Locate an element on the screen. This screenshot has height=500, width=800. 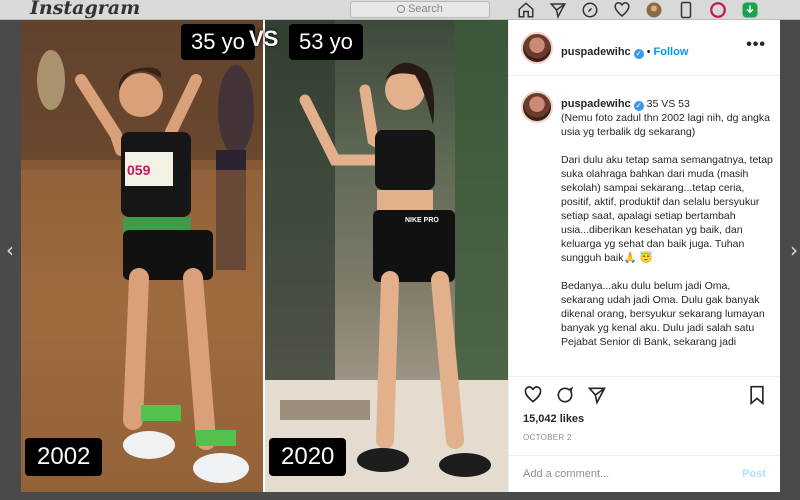
search-input: Search is located at coordinates (420, 9).